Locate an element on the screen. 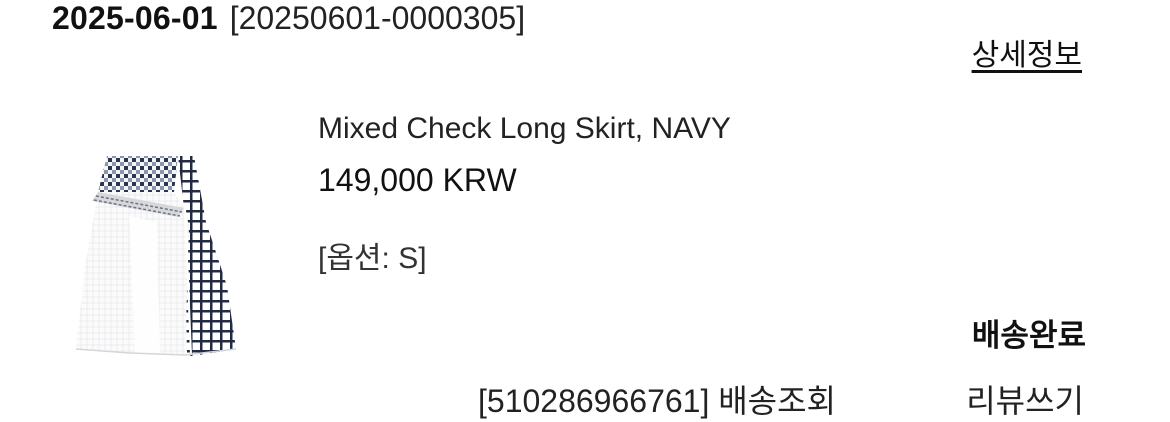 The width and height of the screenshot is (1170, 422). product-option: [옵션: S] is located at coordinates (372, 258).